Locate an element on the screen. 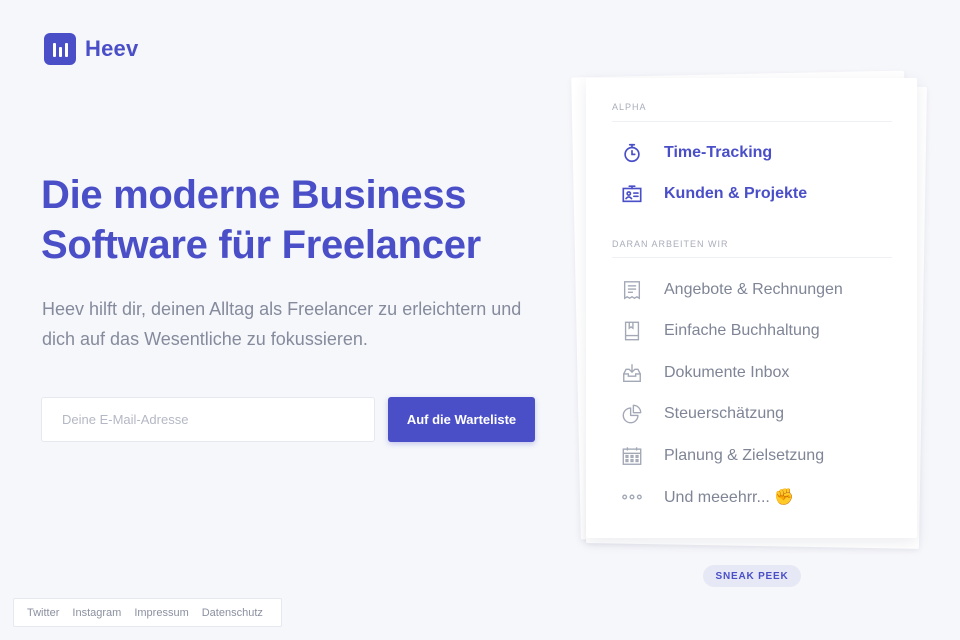 The image size is (960, 640). feature-item-label: Angebote & Rechnungen is located at coordinates (753, 289).